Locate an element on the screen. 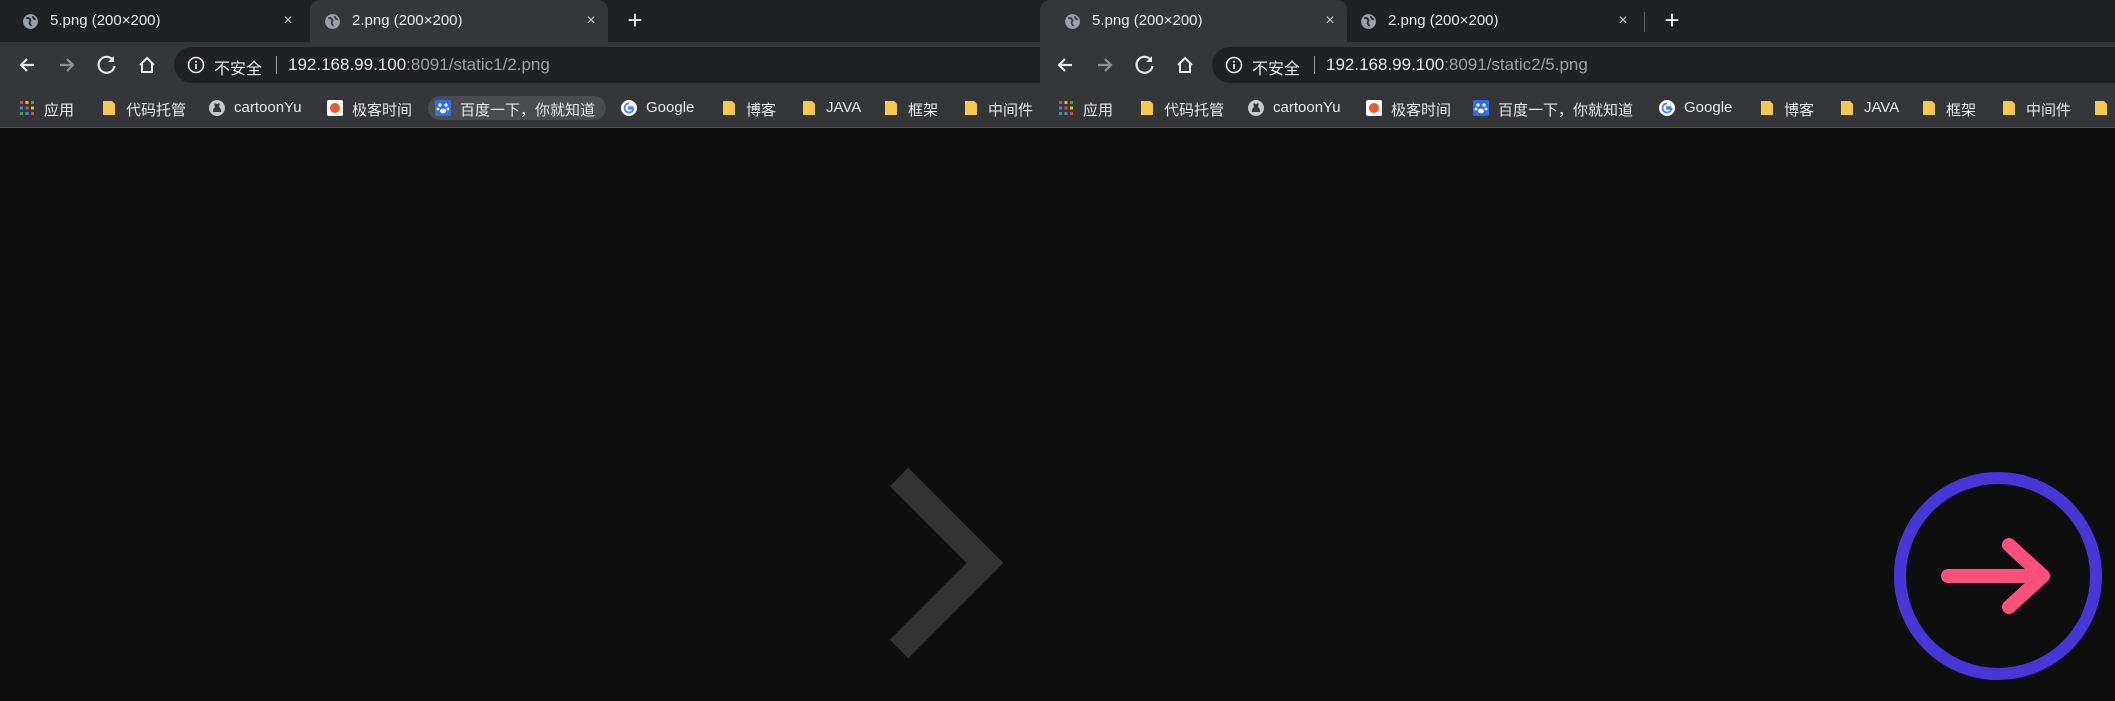 The width and height of the screenshot is (2115, 701). geektime-icon is located at coordinates (335, 108).